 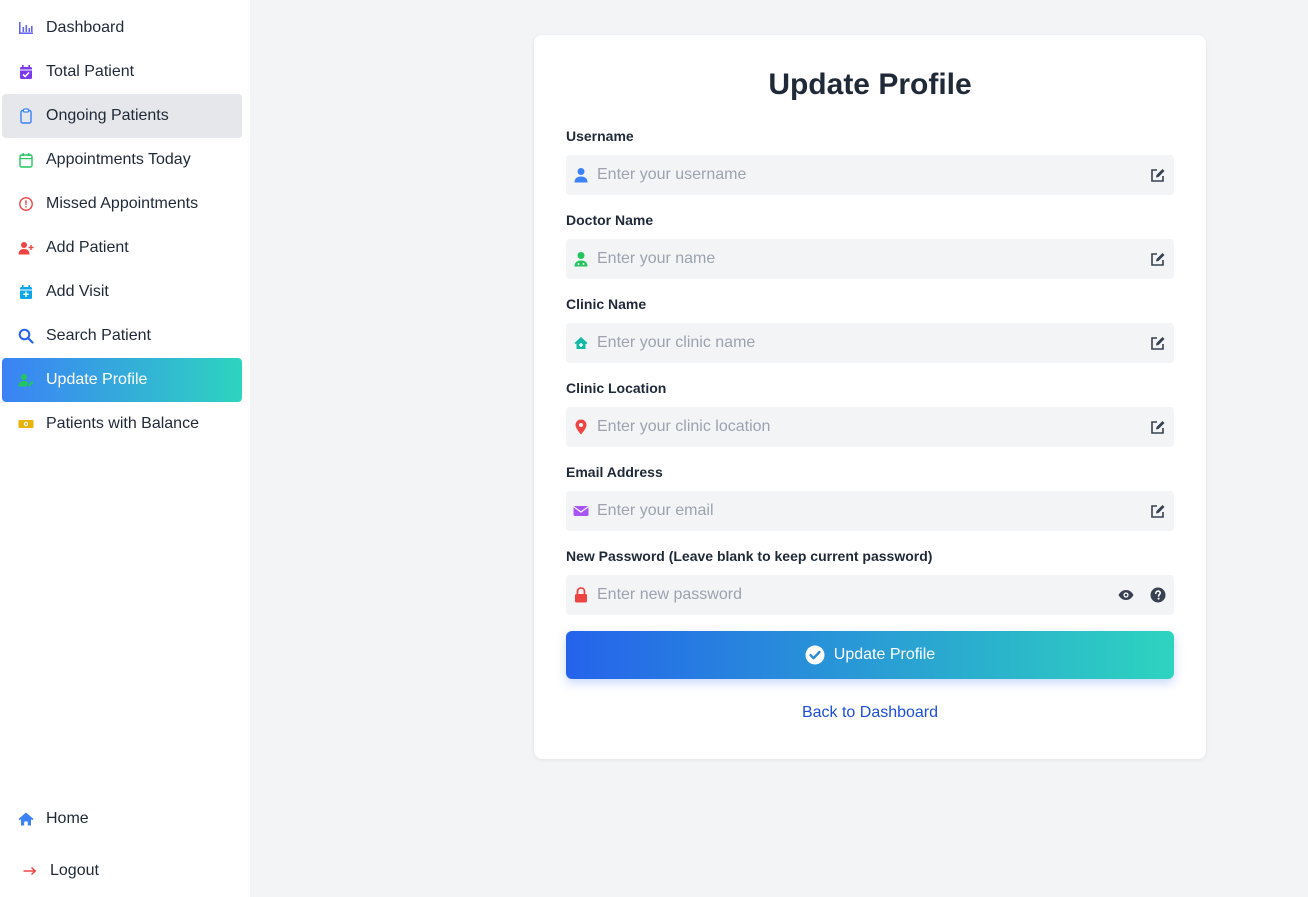 What do you see at coordinates (614, 472) in the screenshot?
I see `field-label: Email Address` at bounding box center [614, 472].